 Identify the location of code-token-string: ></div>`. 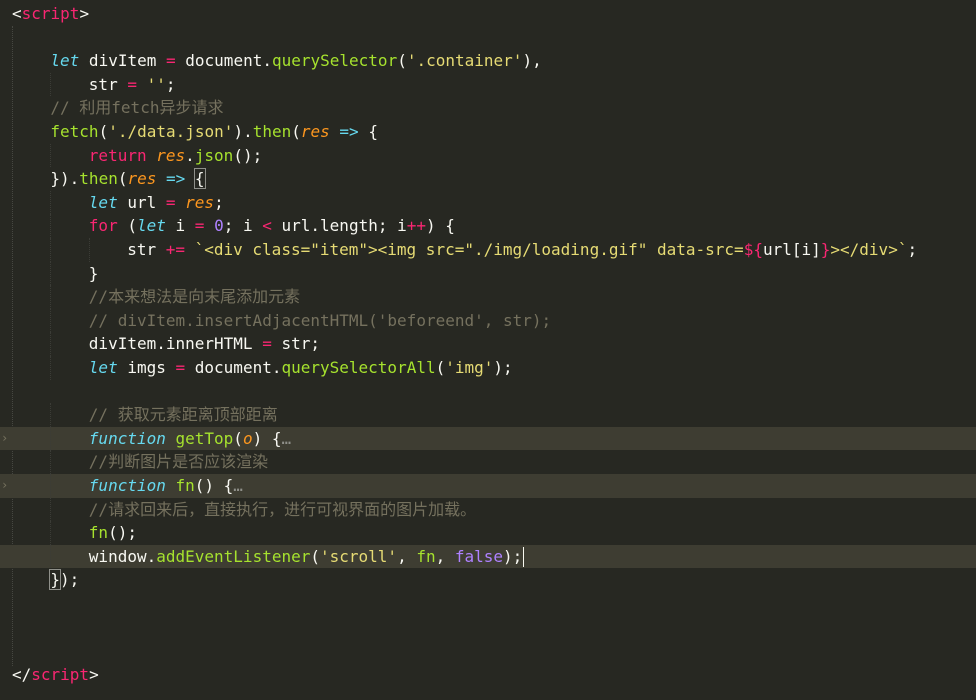
(869, 249).